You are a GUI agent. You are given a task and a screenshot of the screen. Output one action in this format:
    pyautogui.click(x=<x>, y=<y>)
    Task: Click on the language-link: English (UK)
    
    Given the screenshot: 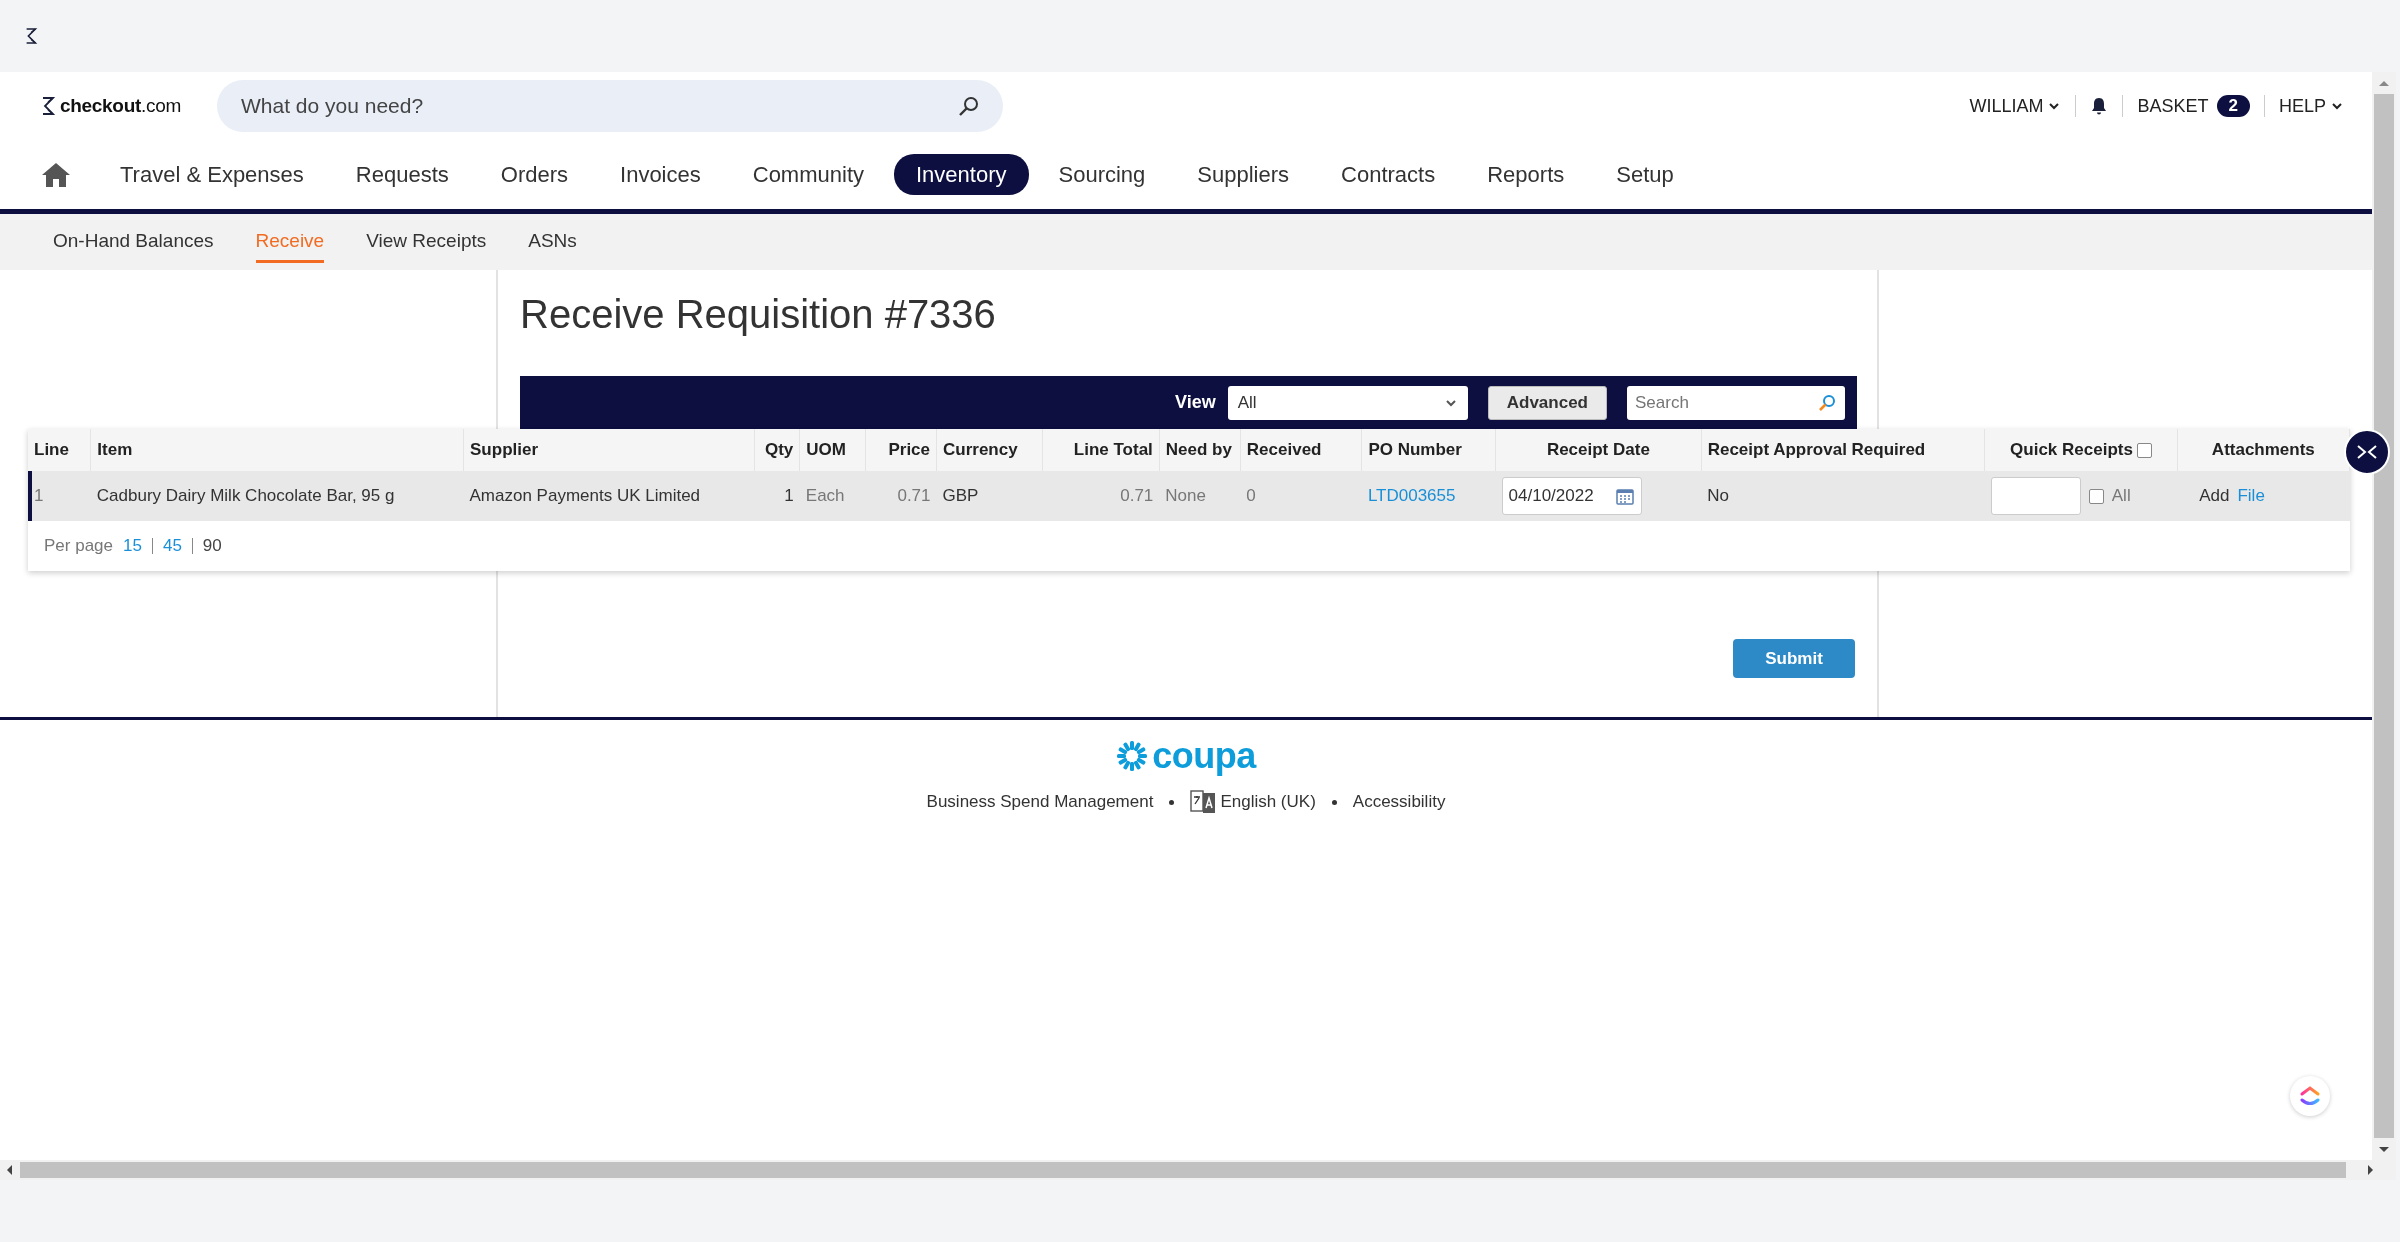 What is the action you would take?
    pyautogui.click(x=1253, y=802)
    